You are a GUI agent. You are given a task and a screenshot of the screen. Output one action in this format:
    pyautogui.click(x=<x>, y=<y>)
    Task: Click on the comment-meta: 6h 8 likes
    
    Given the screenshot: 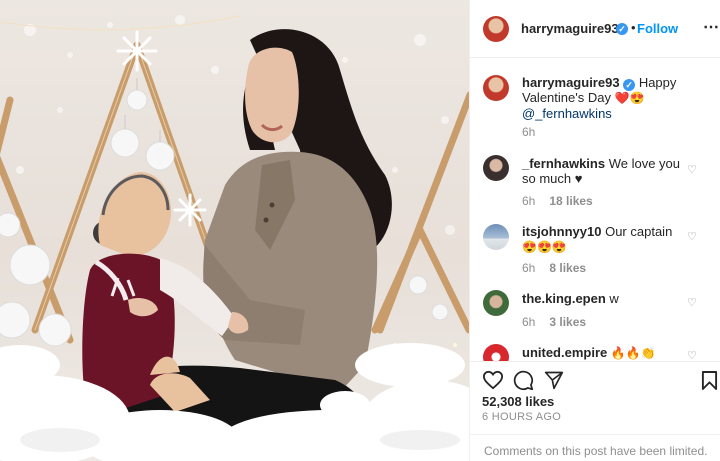 What is the action you would take?
    pyautogui.click(x=554, y=268)
    